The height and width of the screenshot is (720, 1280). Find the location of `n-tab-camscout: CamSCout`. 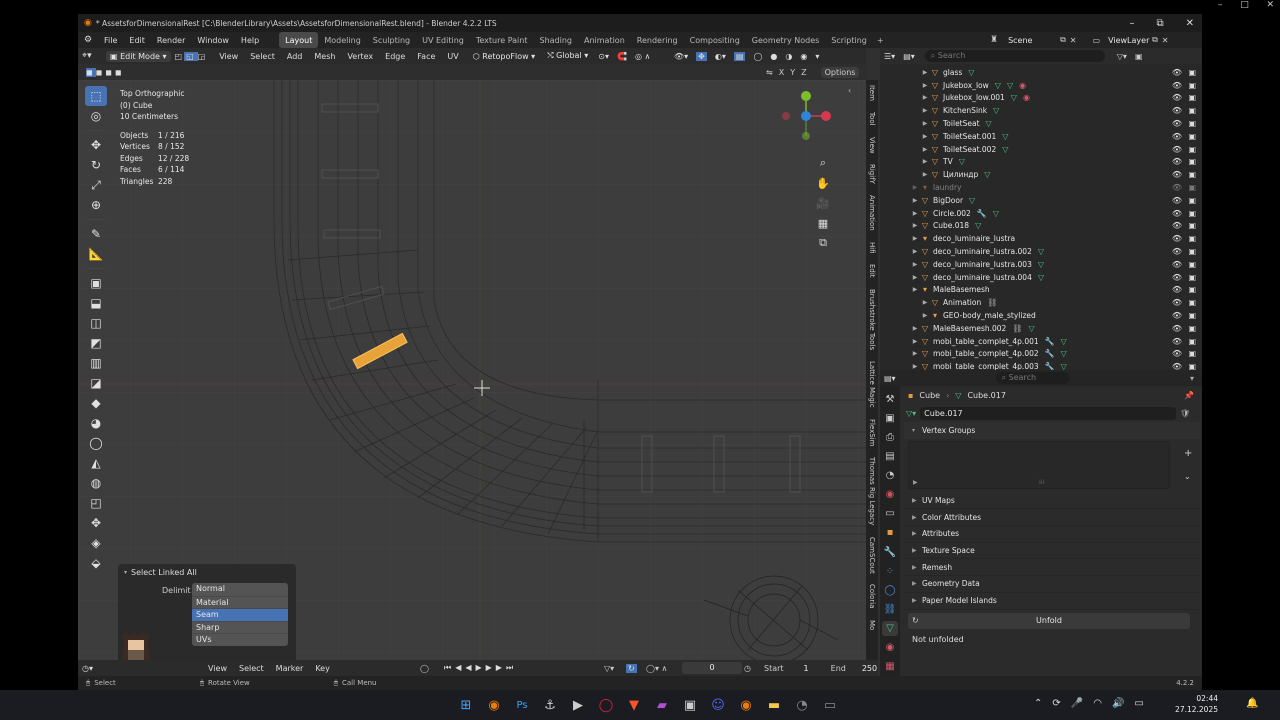

n-tab-camscout: CamSCout is located at coordinates (872, 556).